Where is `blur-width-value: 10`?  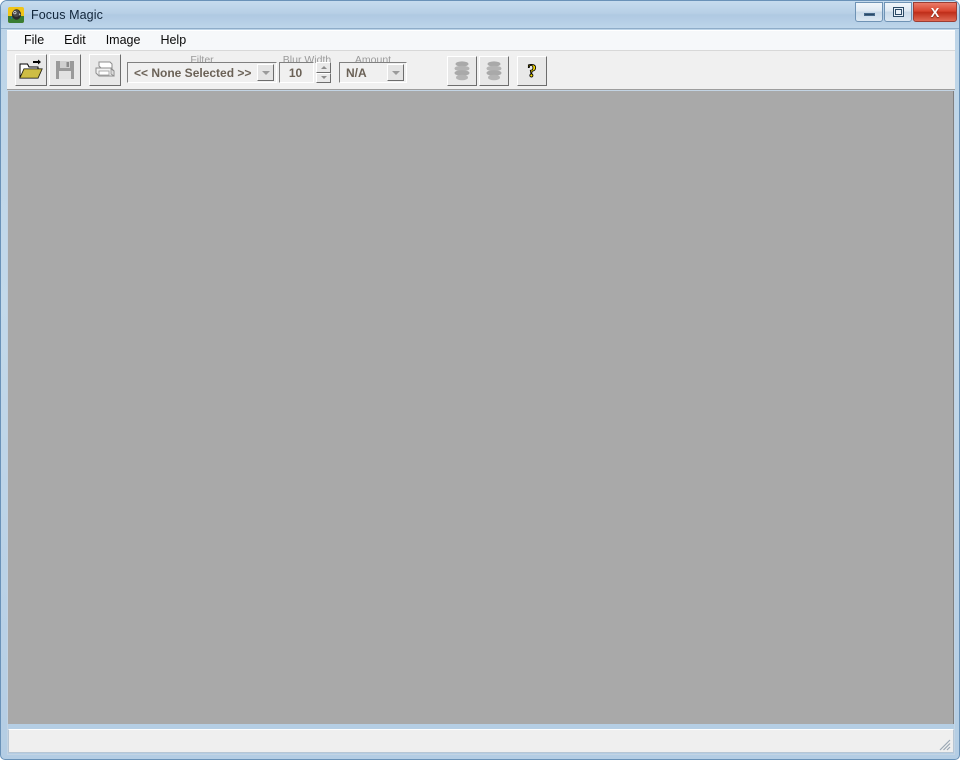
blur-width-value: 10 is located at coordinates (295, 72).